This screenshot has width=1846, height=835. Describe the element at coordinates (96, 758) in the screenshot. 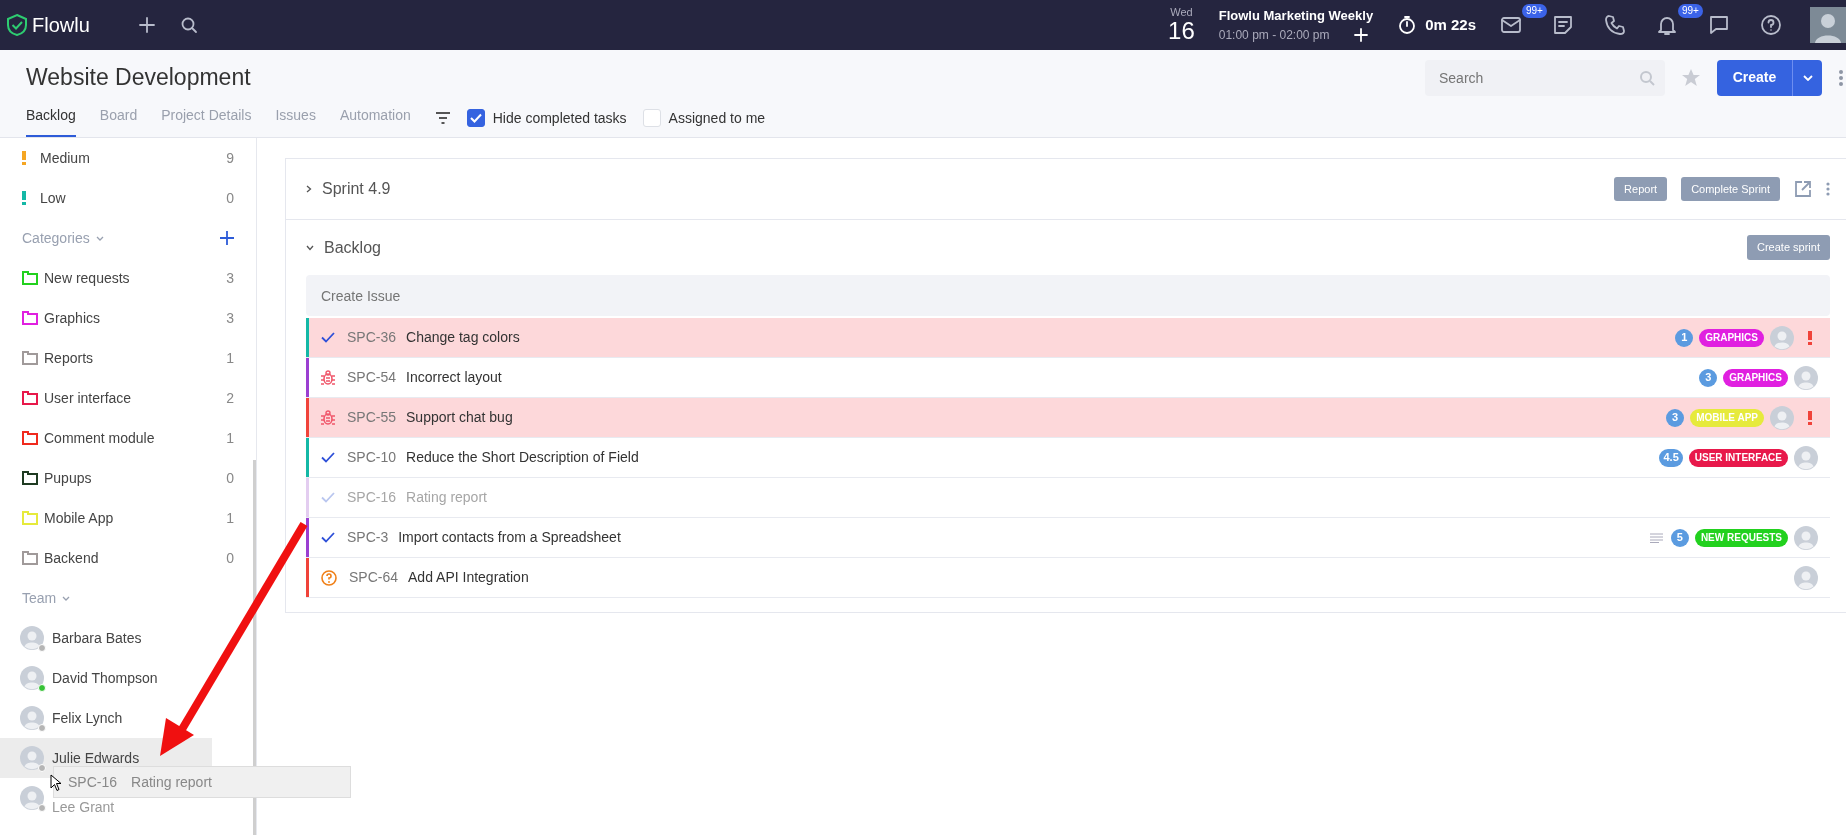

I see `team-member: Julie Edwards` at that location.